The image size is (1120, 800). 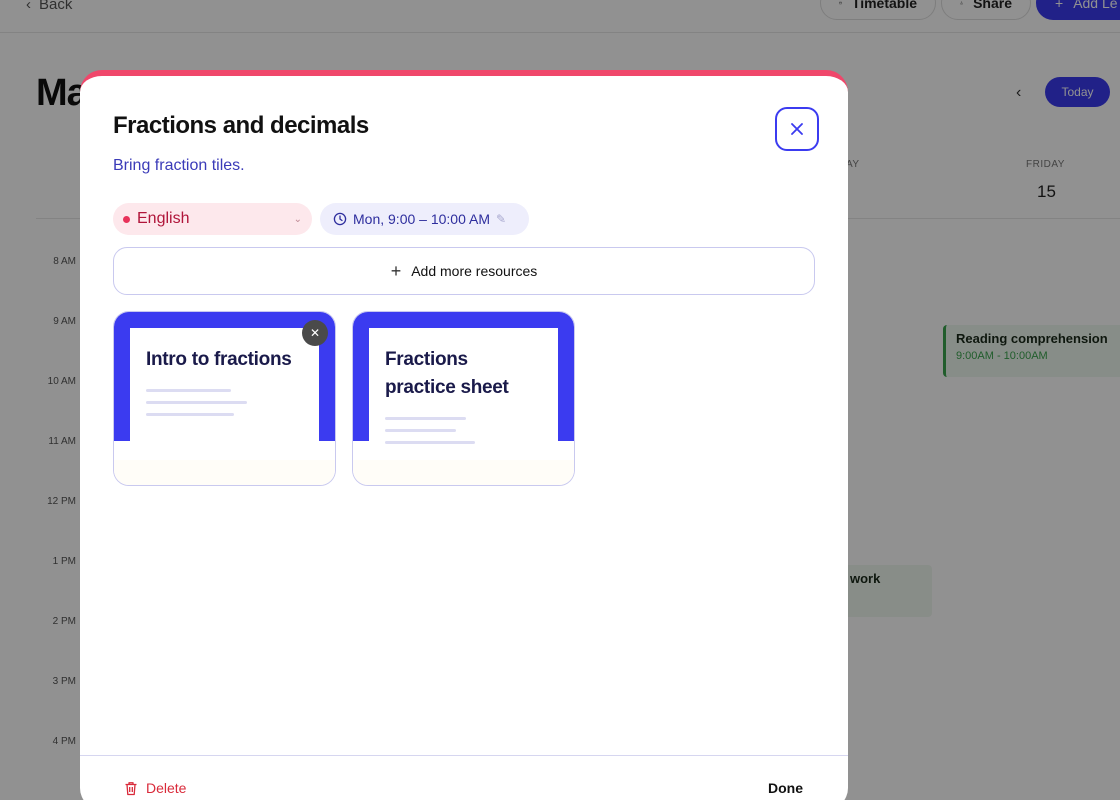 I want to click on delete-button: Delete, so click(x=155, y=788).